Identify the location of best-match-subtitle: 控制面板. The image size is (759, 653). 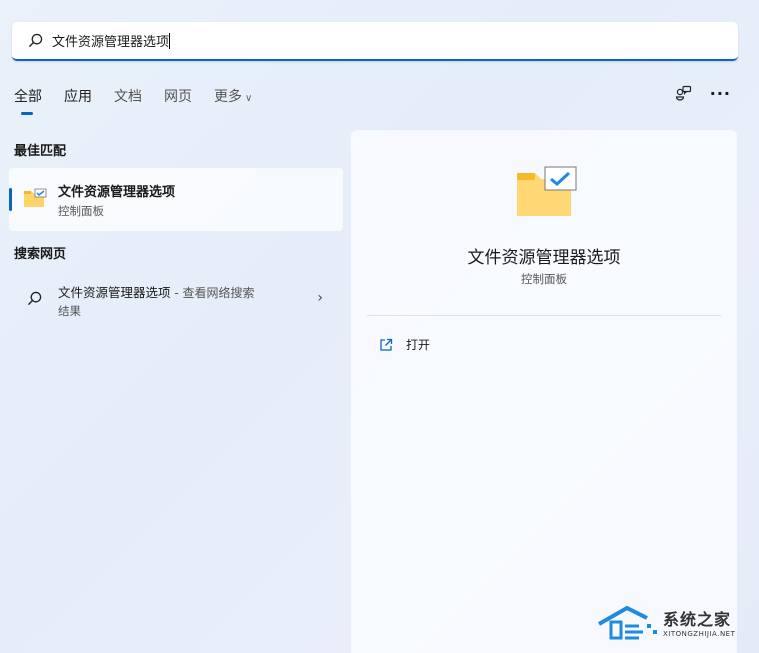
(81, 211).